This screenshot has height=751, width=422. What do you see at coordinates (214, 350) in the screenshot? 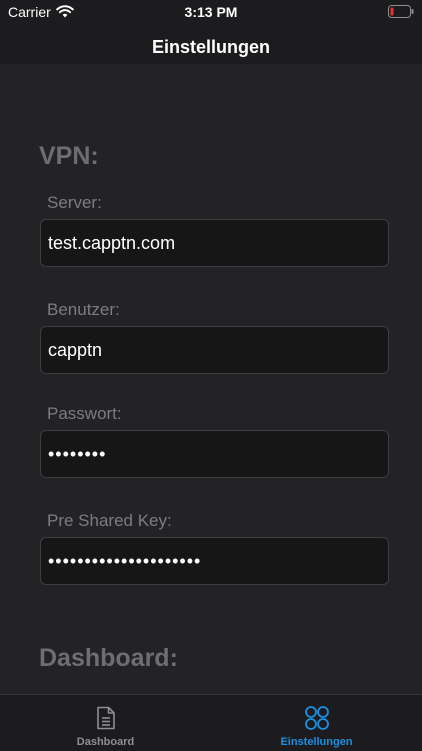
I see `user-field: capptn` at bounding box center [214, 350].